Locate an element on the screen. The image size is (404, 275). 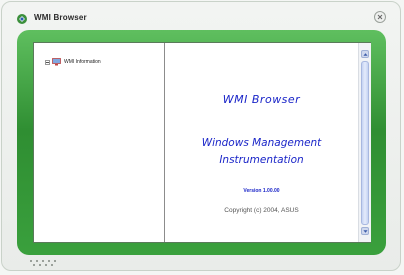
scroll-up-button is located at coordinates (365, 54).